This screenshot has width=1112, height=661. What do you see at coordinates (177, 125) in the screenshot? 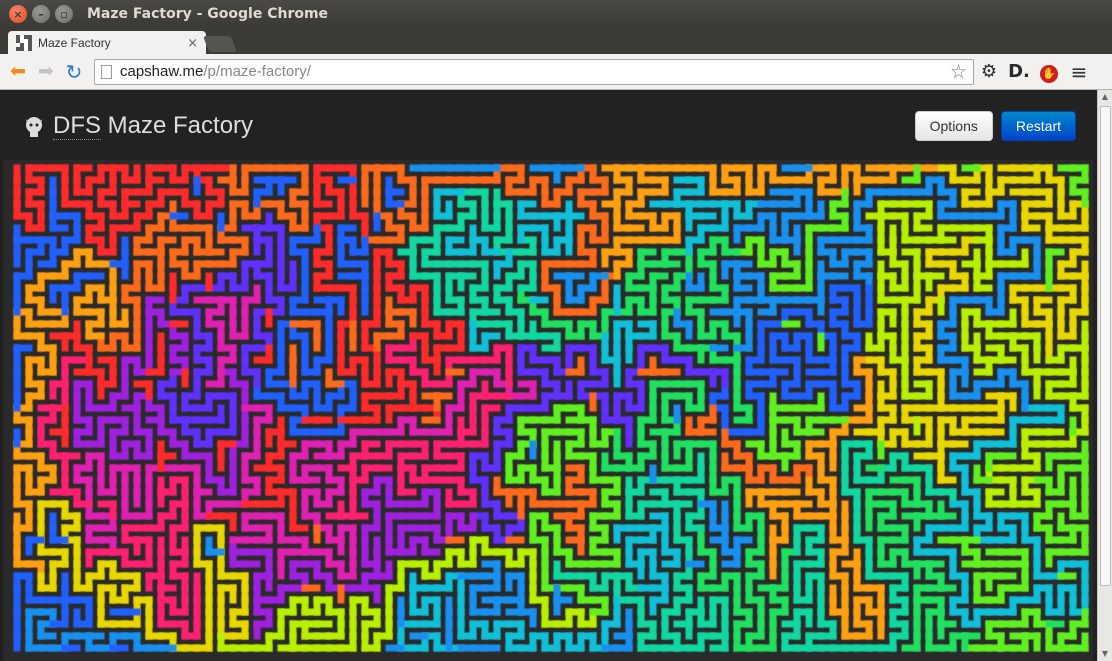
I see `title-rest: Maze Factory` at bounding box center [177, 125].